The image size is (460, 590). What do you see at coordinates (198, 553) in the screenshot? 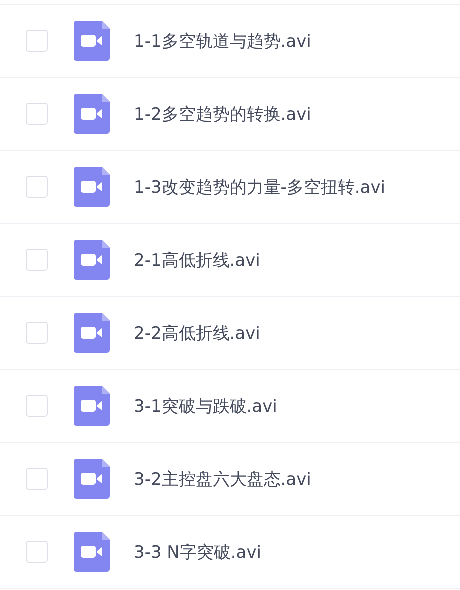
I see `file-name: 3-3 N字突破.avi` at bounding box center [198, 553].